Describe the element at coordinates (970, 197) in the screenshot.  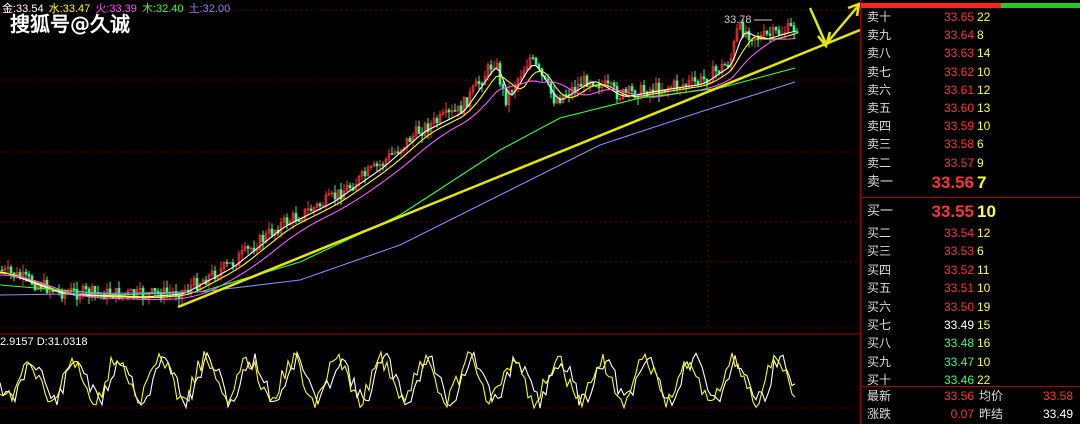
I see `order-book-divider` at that location.